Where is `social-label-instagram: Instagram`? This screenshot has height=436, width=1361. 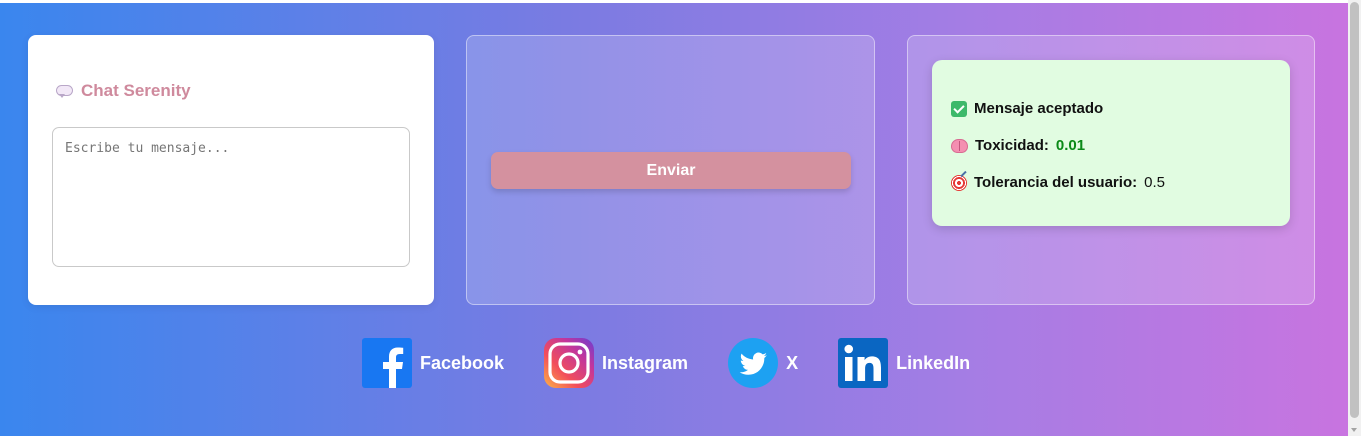
social-label-instagram: Instagram is located at coordinates (645, 362).